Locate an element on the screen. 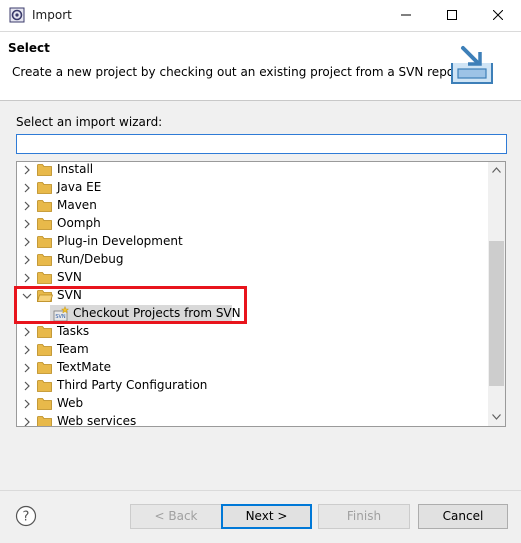 The width and height of the screenshot is (521, 543). maximize-icon is located at coordinates (452, 15).